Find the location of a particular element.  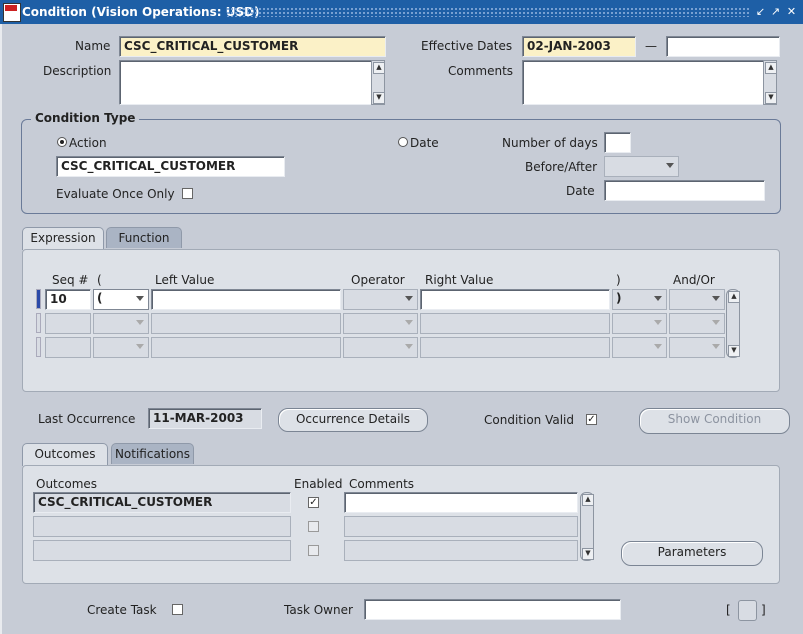

comments-field is located at coordinates (643, 82).